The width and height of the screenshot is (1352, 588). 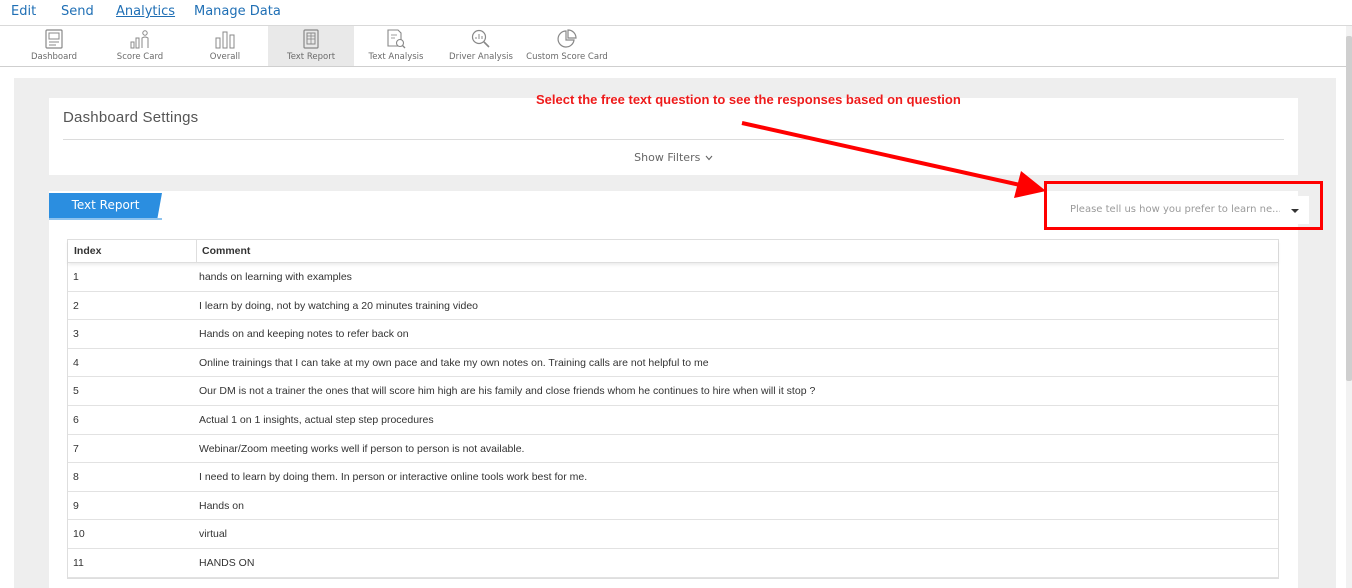 I want to click on tool-custom-score-card: Custom Score Card, so click(x=567, y=46).